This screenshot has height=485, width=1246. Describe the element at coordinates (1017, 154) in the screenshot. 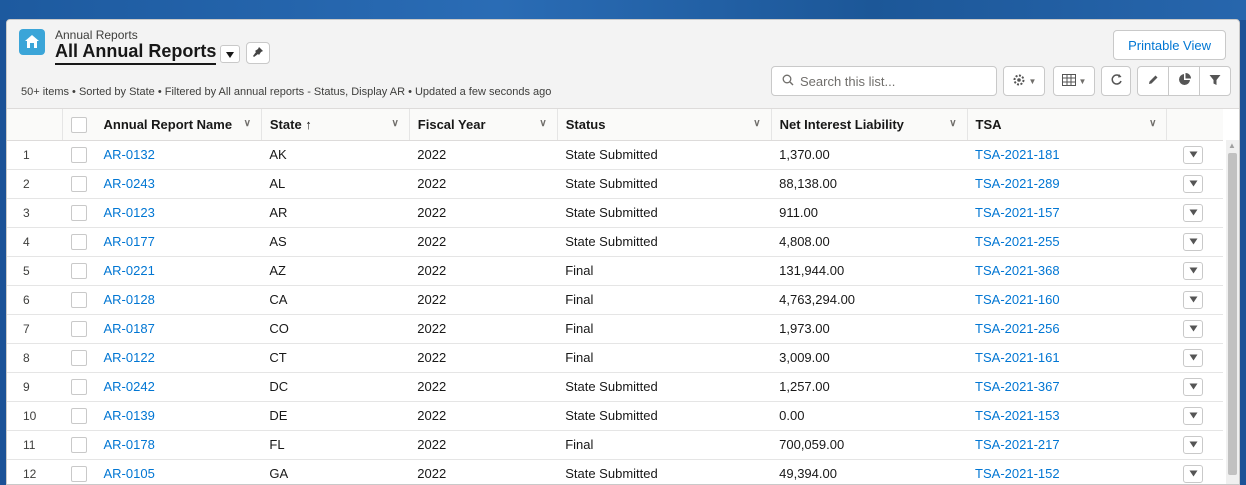

I see `tsa-link: TSA-2021-181` at that location.